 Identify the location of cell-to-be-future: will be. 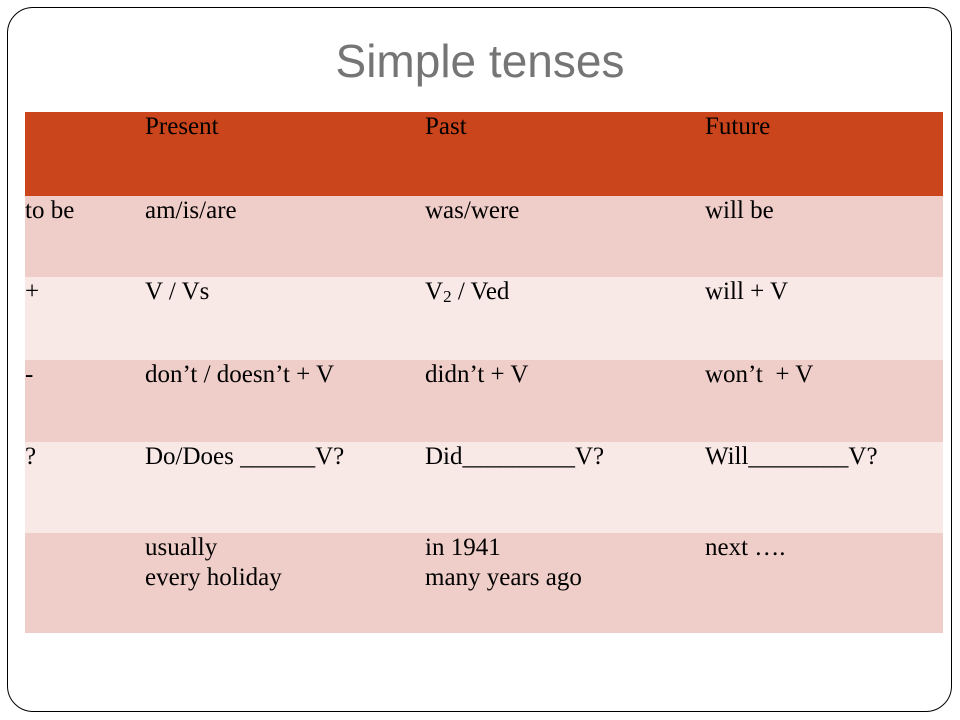
(739, 210).